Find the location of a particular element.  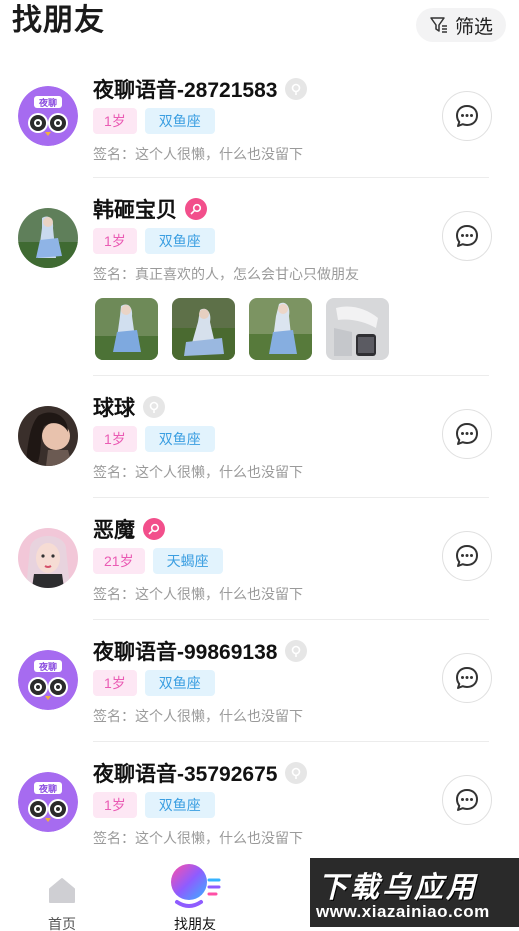

watermark-url: www.xiazainiao.com is located at coordinates (403, 911).